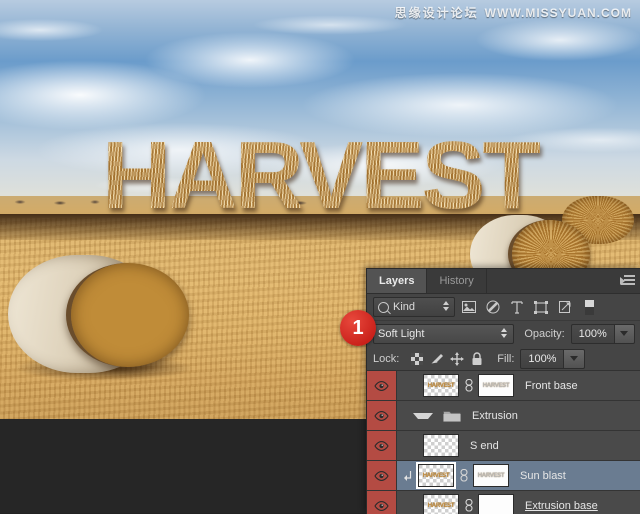 The image size is (640, 514). Describe the element at coordinates (496, 504) in the screenshot. I see `layer-mask-thumbnail` at that location.